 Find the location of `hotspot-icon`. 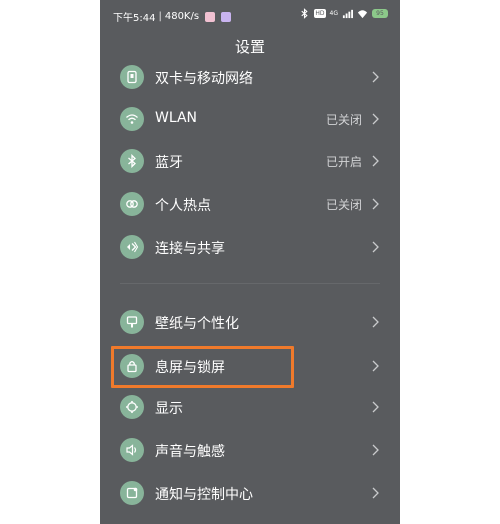

hotspot-icon is located at coordinates (132, 204).